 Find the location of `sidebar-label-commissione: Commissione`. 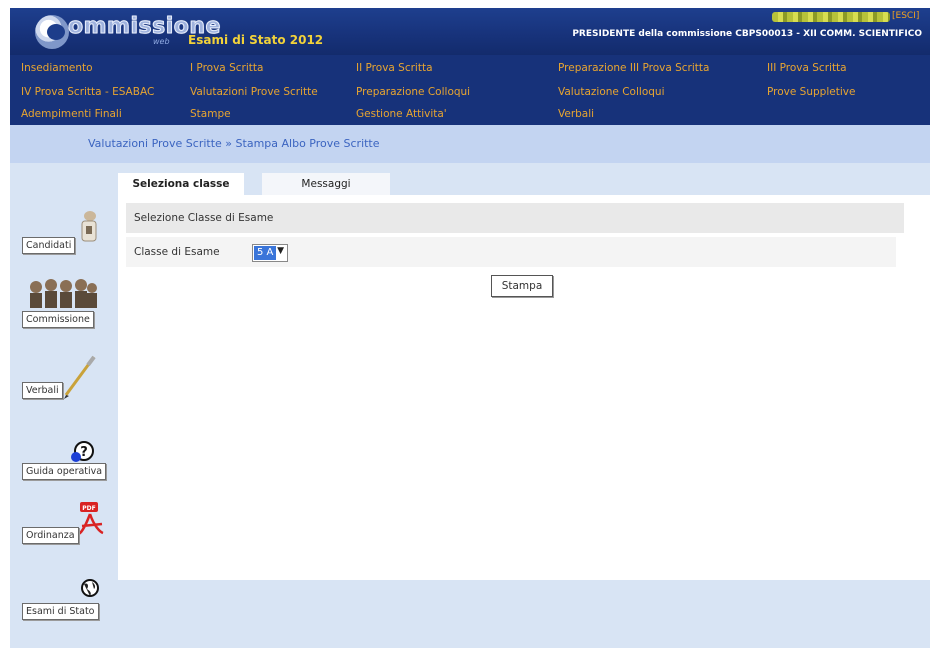

sidebar-label-commissione: Commissione is located at coordinates (58, 319).